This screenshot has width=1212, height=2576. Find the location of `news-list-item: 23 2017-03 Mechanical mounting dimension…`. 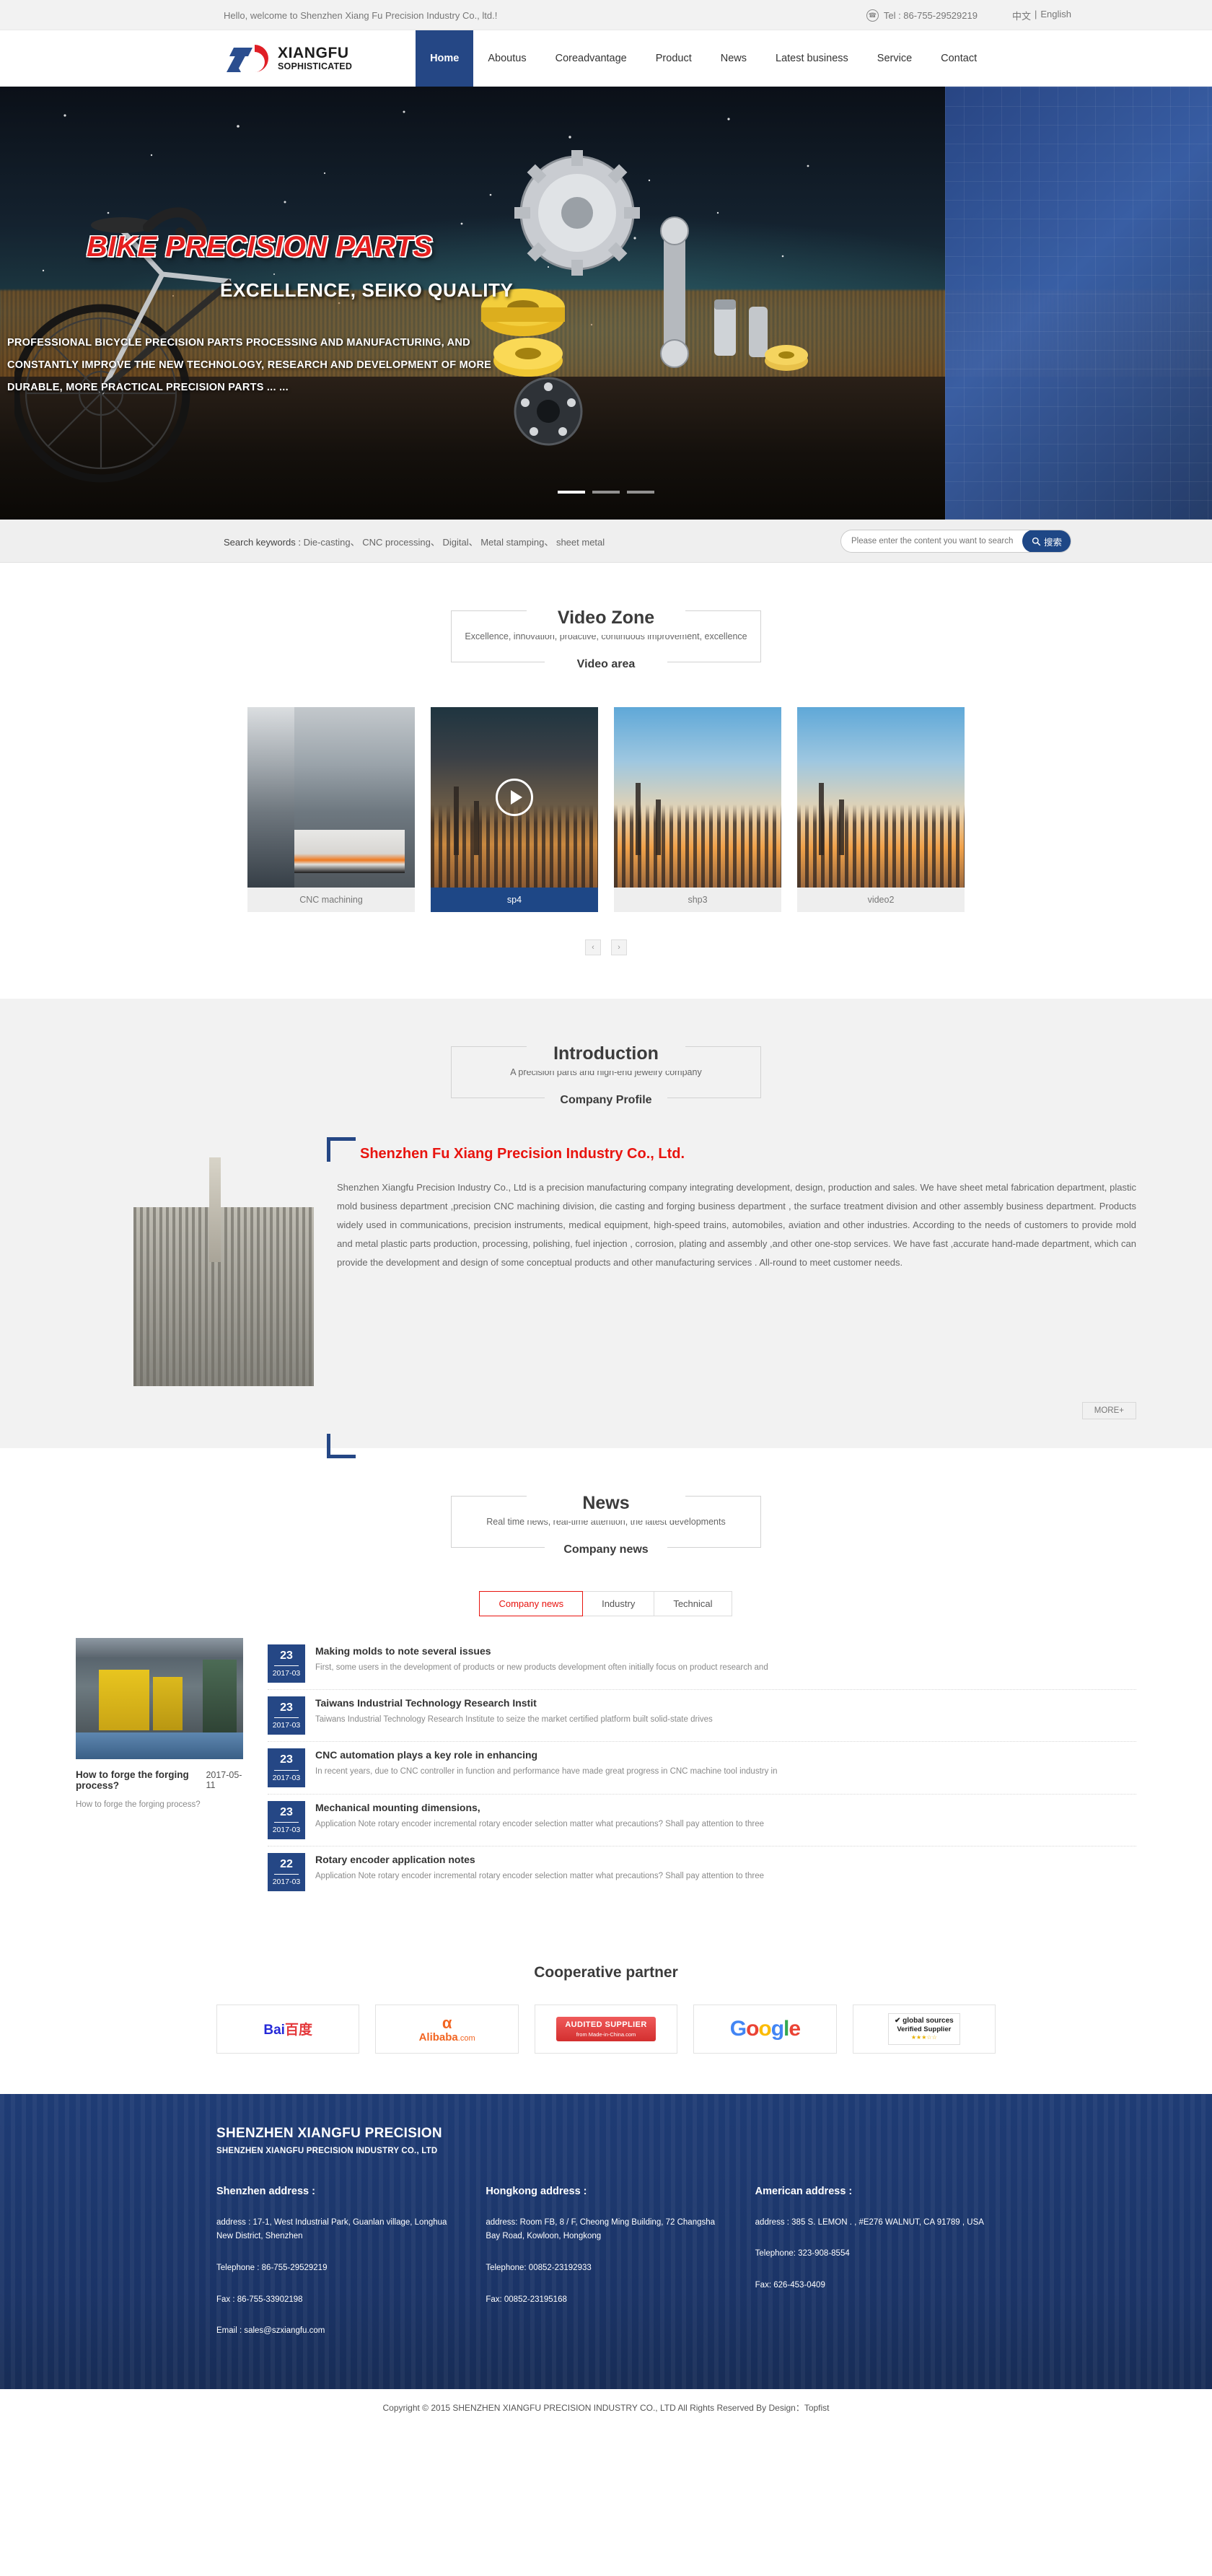

news-list-item: 23 2017-03 Mechanical mounting dimension… is located at coordinates (702, 1820).